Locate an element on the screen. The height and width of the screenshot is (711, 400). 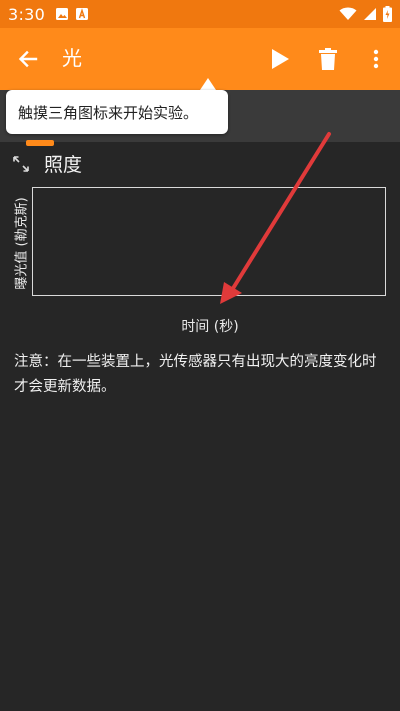
tooltip-caret is located at coordinates (208, 84).